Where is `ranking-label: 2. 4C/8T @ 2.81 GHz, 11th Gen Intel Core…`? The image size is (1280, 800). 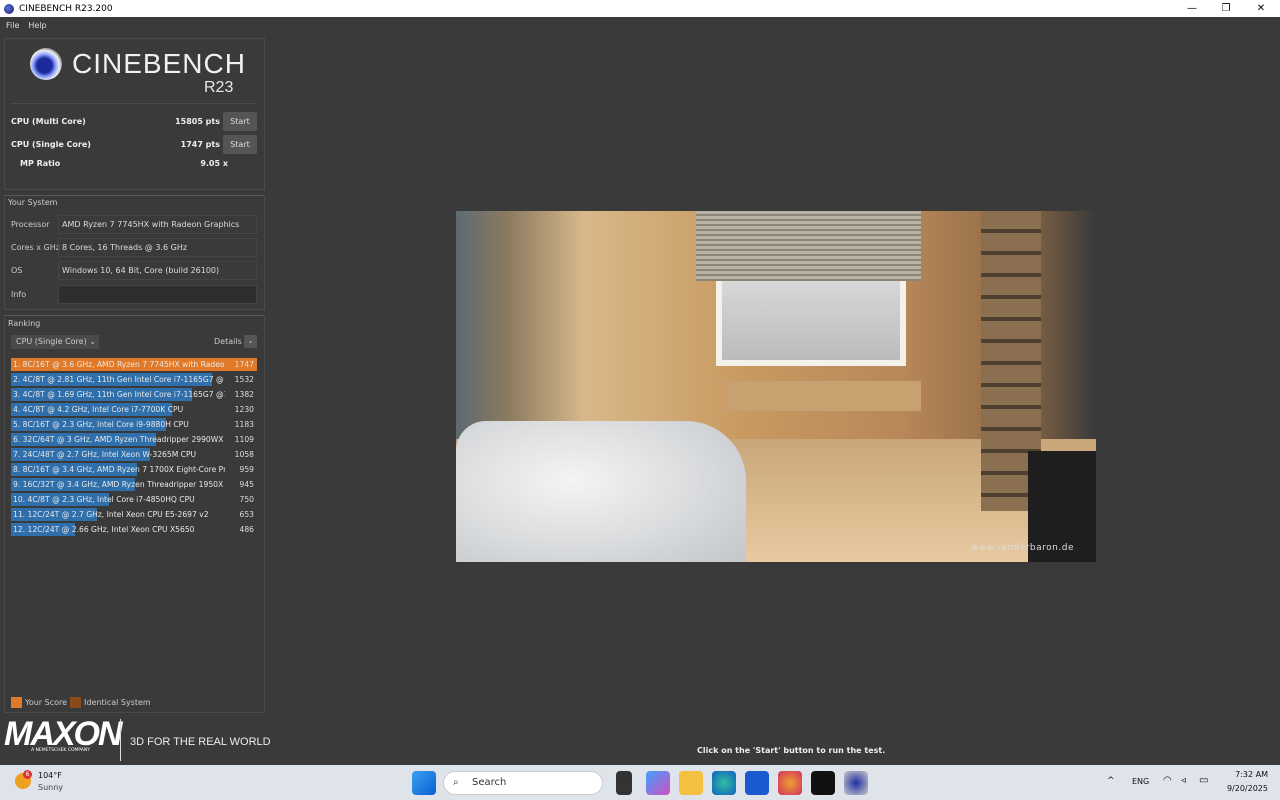
ranking-label: 2. 4C/8T @ 2.81 GHz, 11th Gen Intel Core… is located at coordinates (119, 379).